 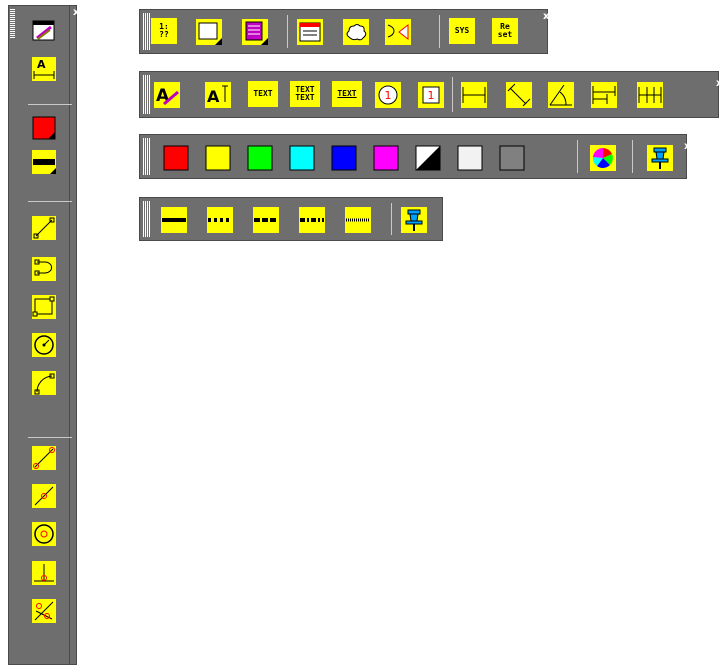 I want to click on red-swatch-icon, so click(x=175, y=157).